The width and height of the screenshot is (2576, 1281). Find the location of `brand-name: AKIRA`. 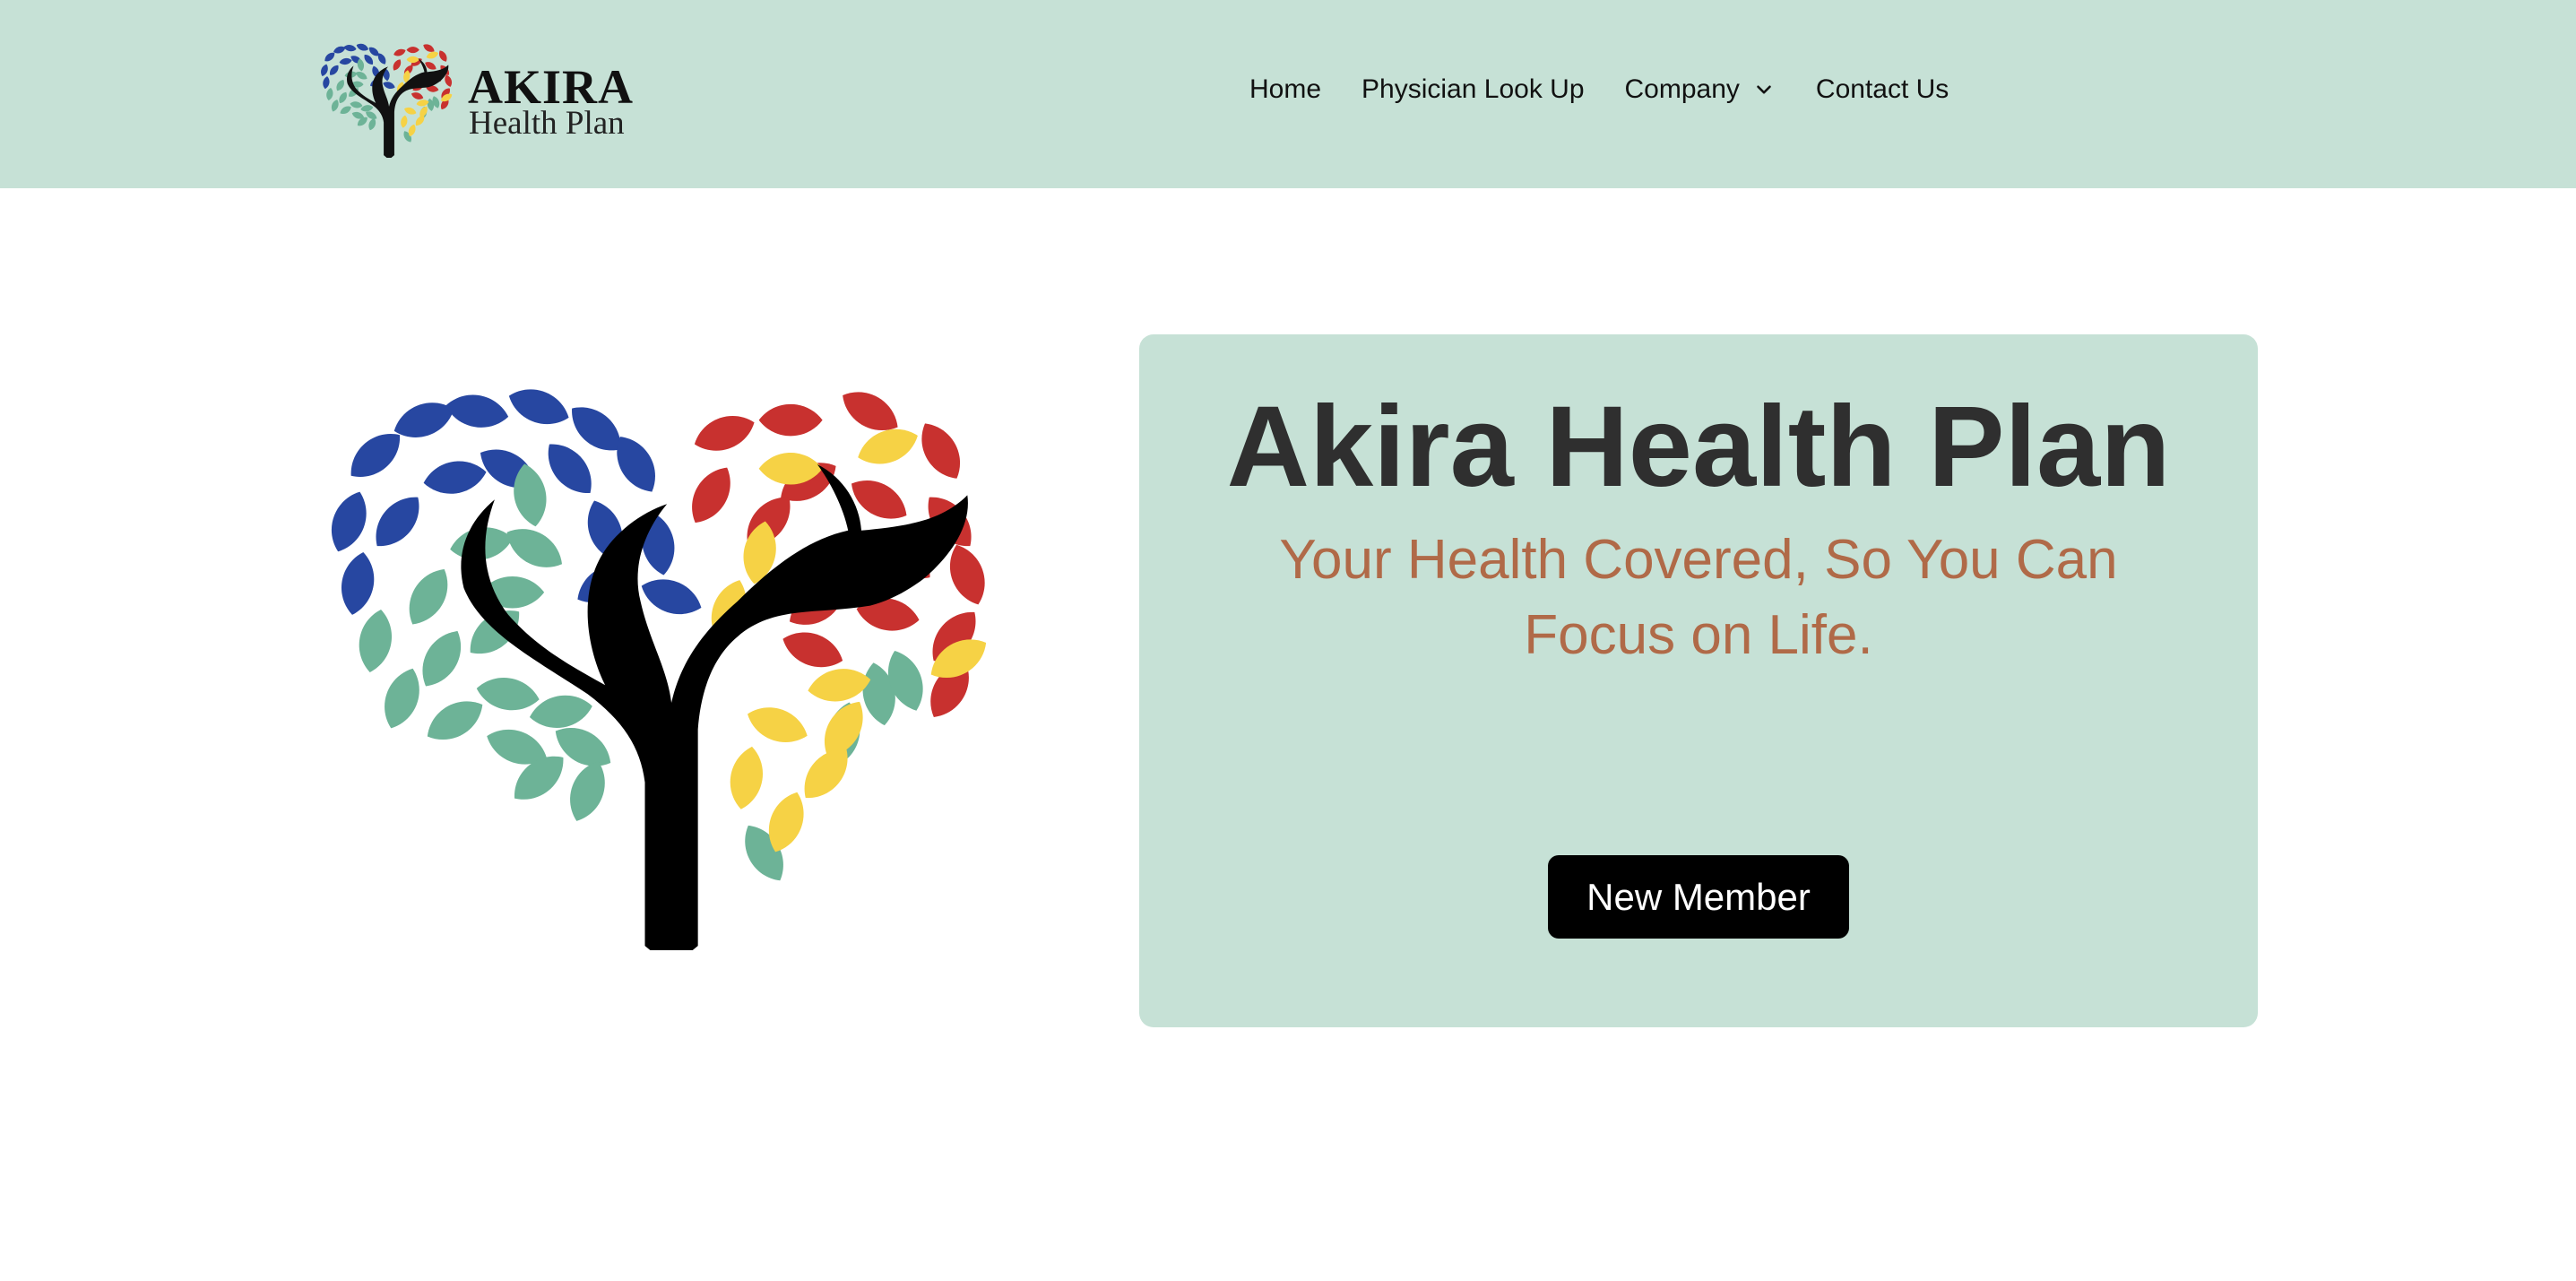

brand-name: AKIRA is located at coordinates (551, 87).